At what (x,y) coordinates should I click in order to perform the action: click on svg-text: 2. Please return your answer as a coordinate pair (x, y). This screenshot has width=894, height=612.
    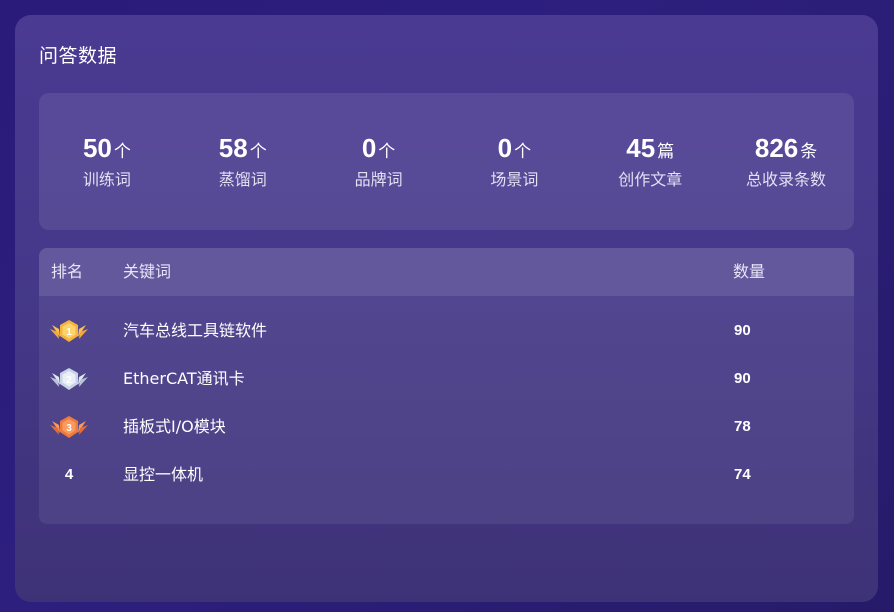
    Looking at the image, I should click on (69, 380).